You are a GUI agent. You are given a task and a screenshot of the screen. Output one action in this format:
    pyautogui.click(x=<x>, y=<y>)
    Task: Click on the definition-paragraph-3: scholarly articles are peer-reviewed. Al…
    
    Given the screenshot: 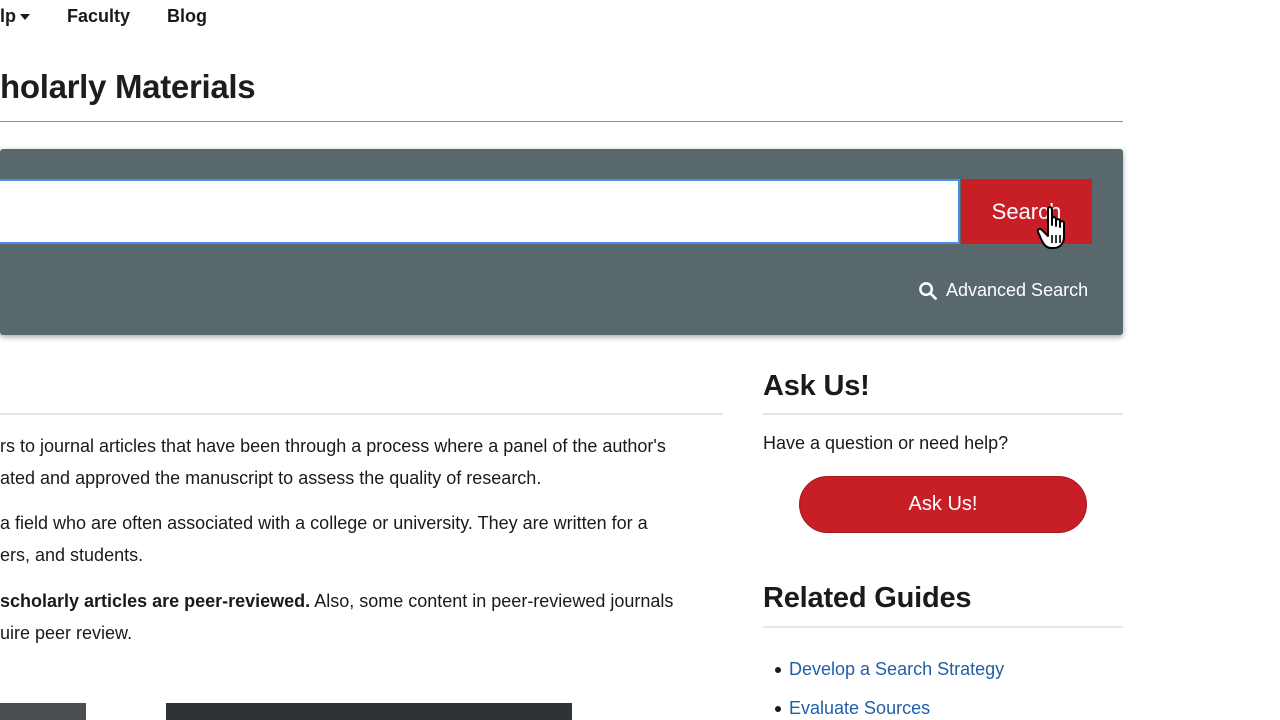 What is the action you would take?
    pyautogui.click(x=361, y=617)
    